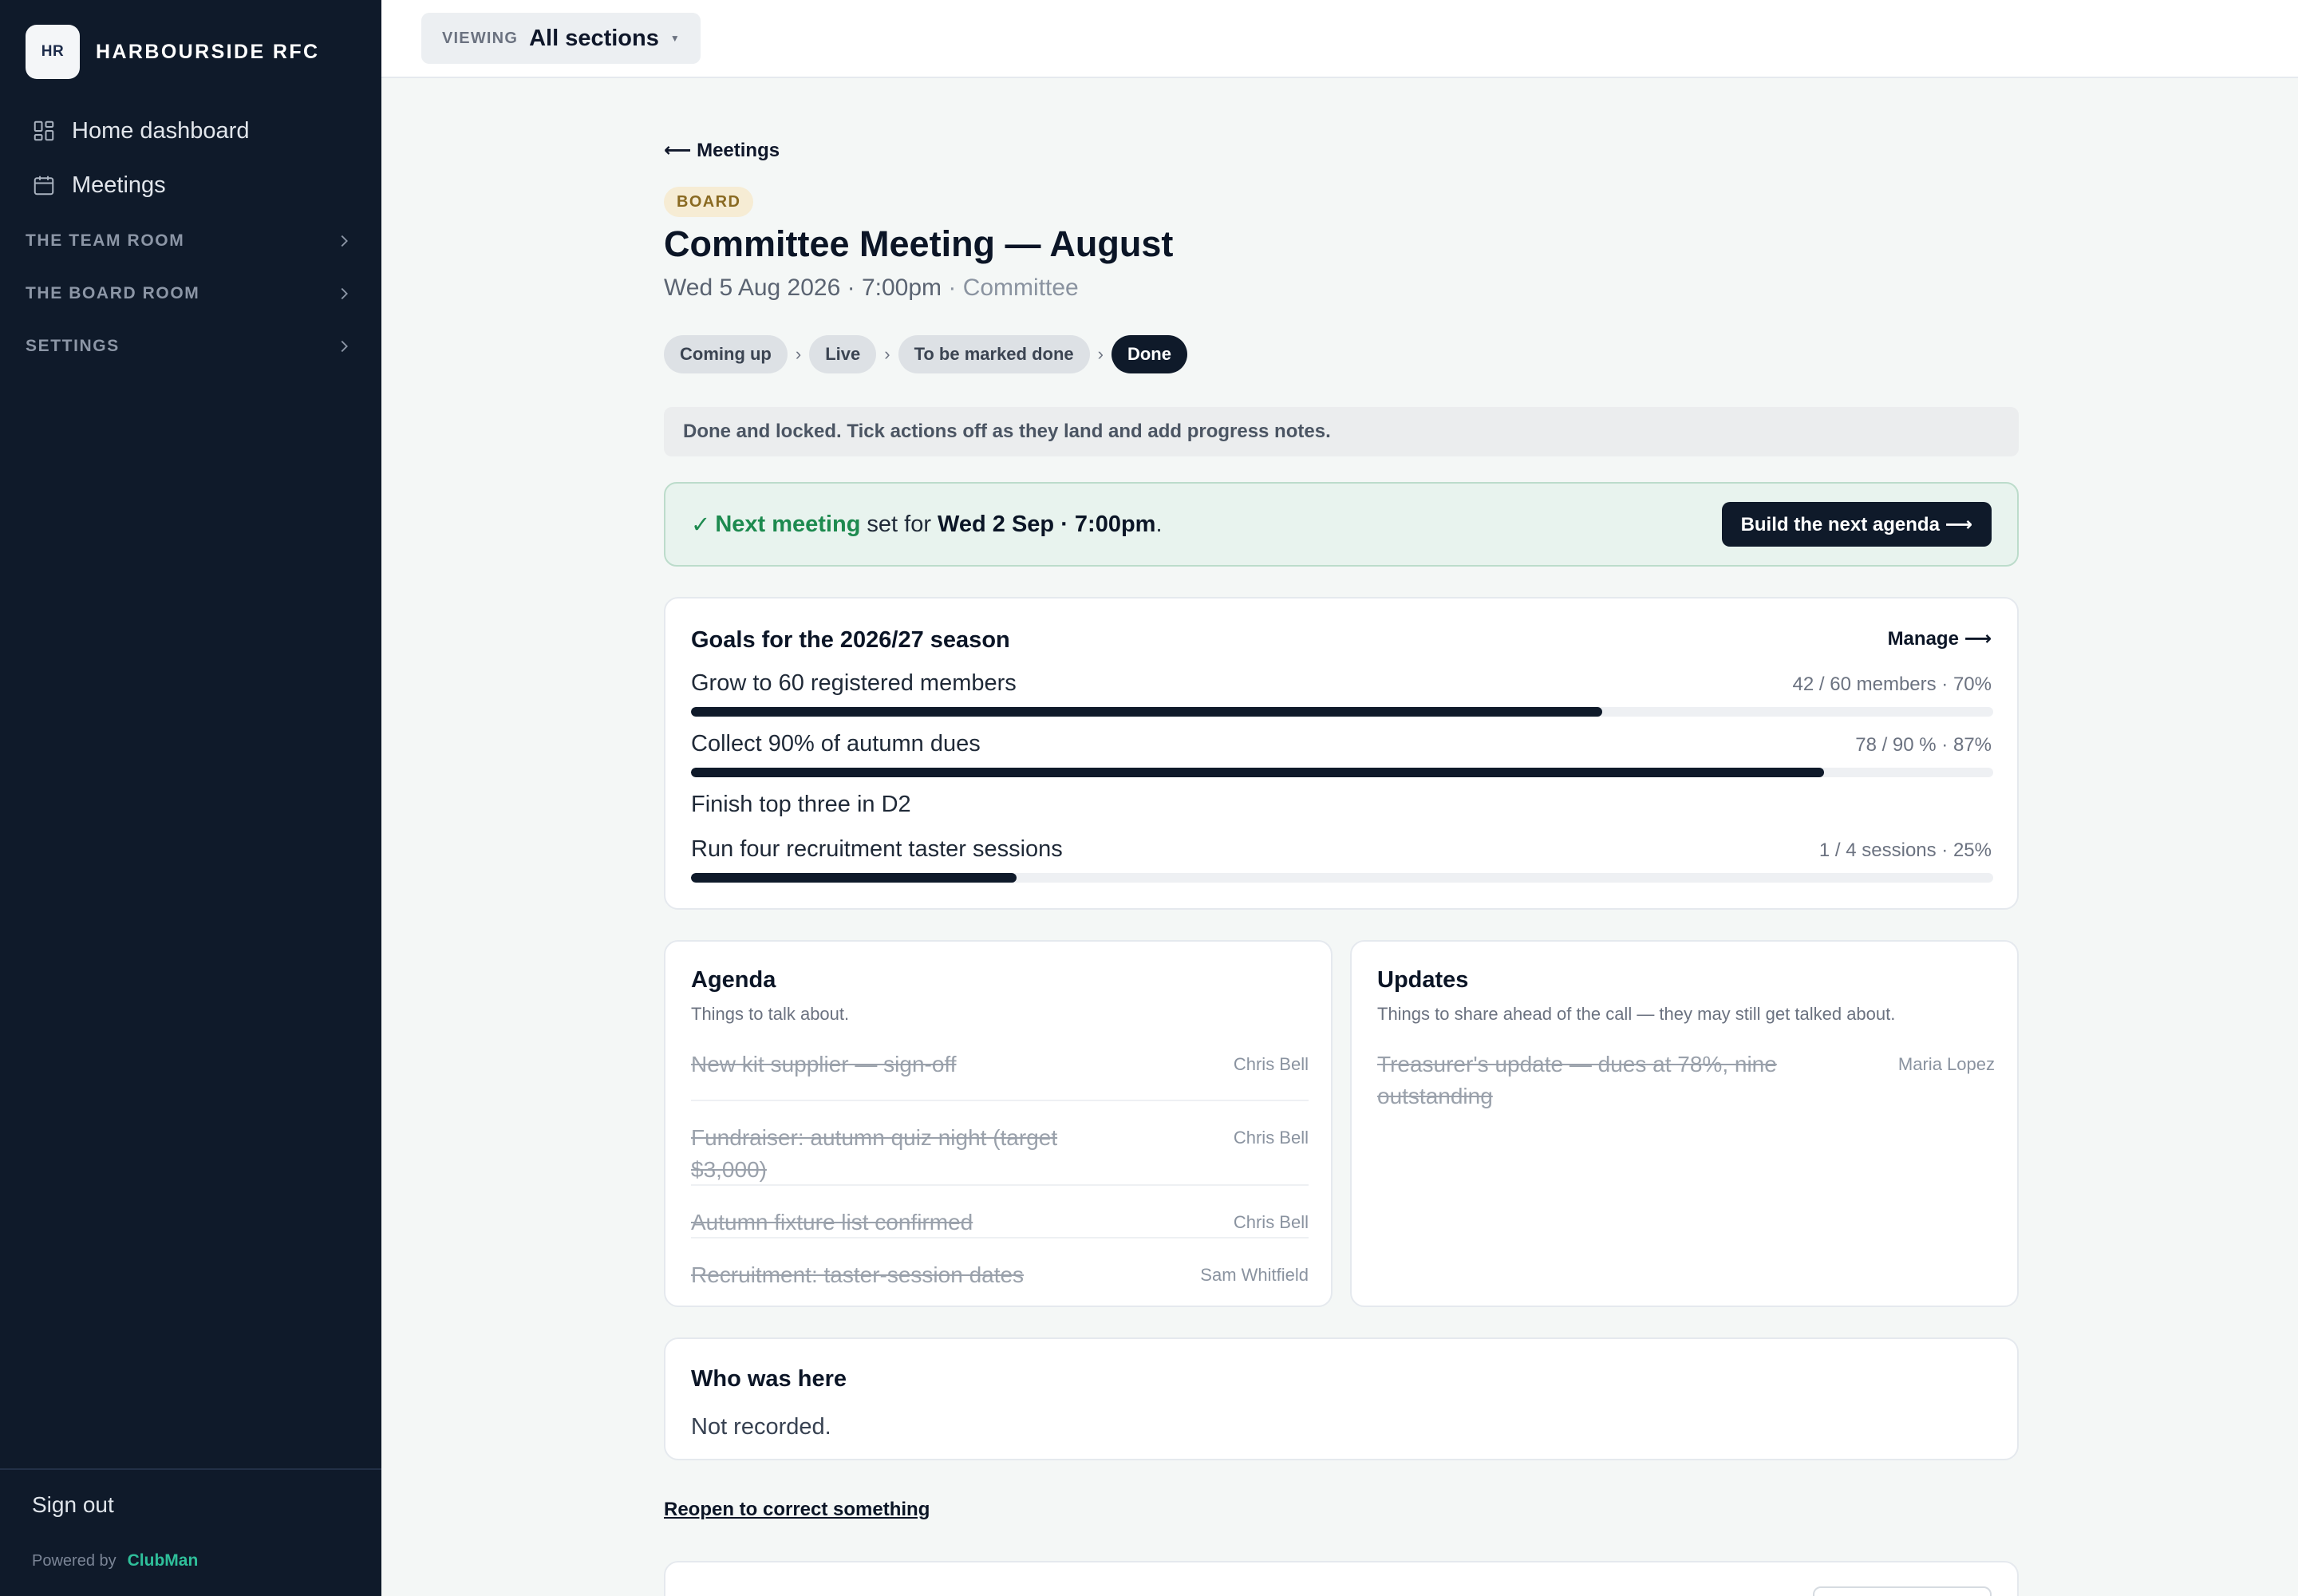 This screenshot has width=2298, height=1596. Describe the element at coordinates (1255, 1275) in the screenshot. I see `agenda-item-owner: Sam Whitfield` at that location.